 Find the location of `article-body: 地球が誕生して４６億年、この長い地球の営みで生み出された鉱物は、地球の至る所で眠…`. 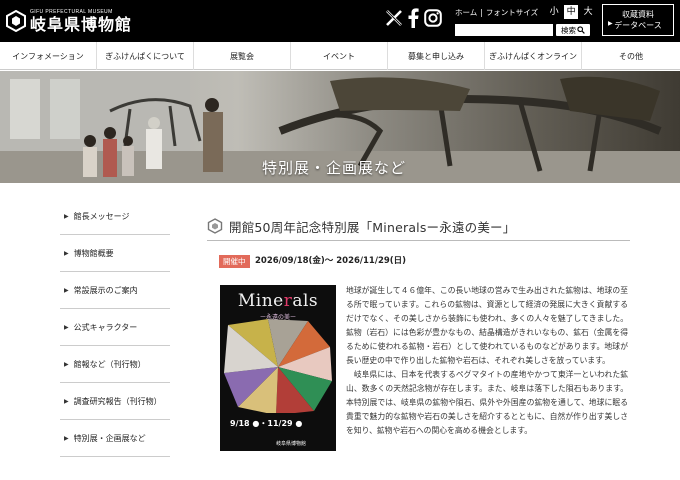

article-body: 地球が誕生して４６億年、この長い地球の営みで生み出された鉱物は、地球の至る所で眠… is located at coordinates (487, 361).